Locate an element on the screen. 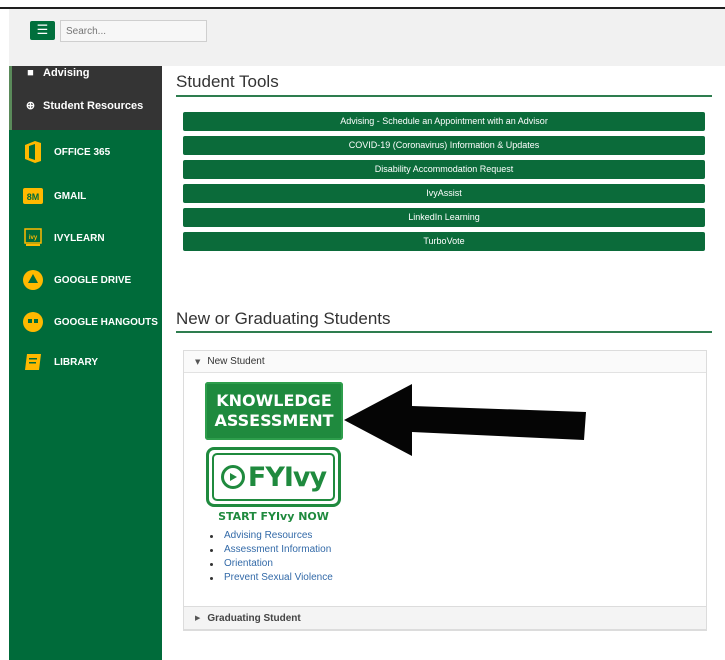 This screenshot has width=725, height=660. knowledge-assessment-button: KNOWLEDGE ASSESSMENT is located at coordinates (274, 411).